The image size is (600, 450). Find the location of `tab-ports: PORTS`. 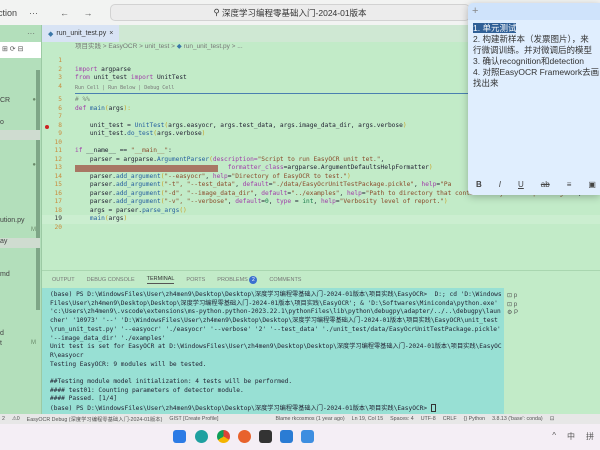

tab-ports: PORTS is located at coordinates (195, 280).